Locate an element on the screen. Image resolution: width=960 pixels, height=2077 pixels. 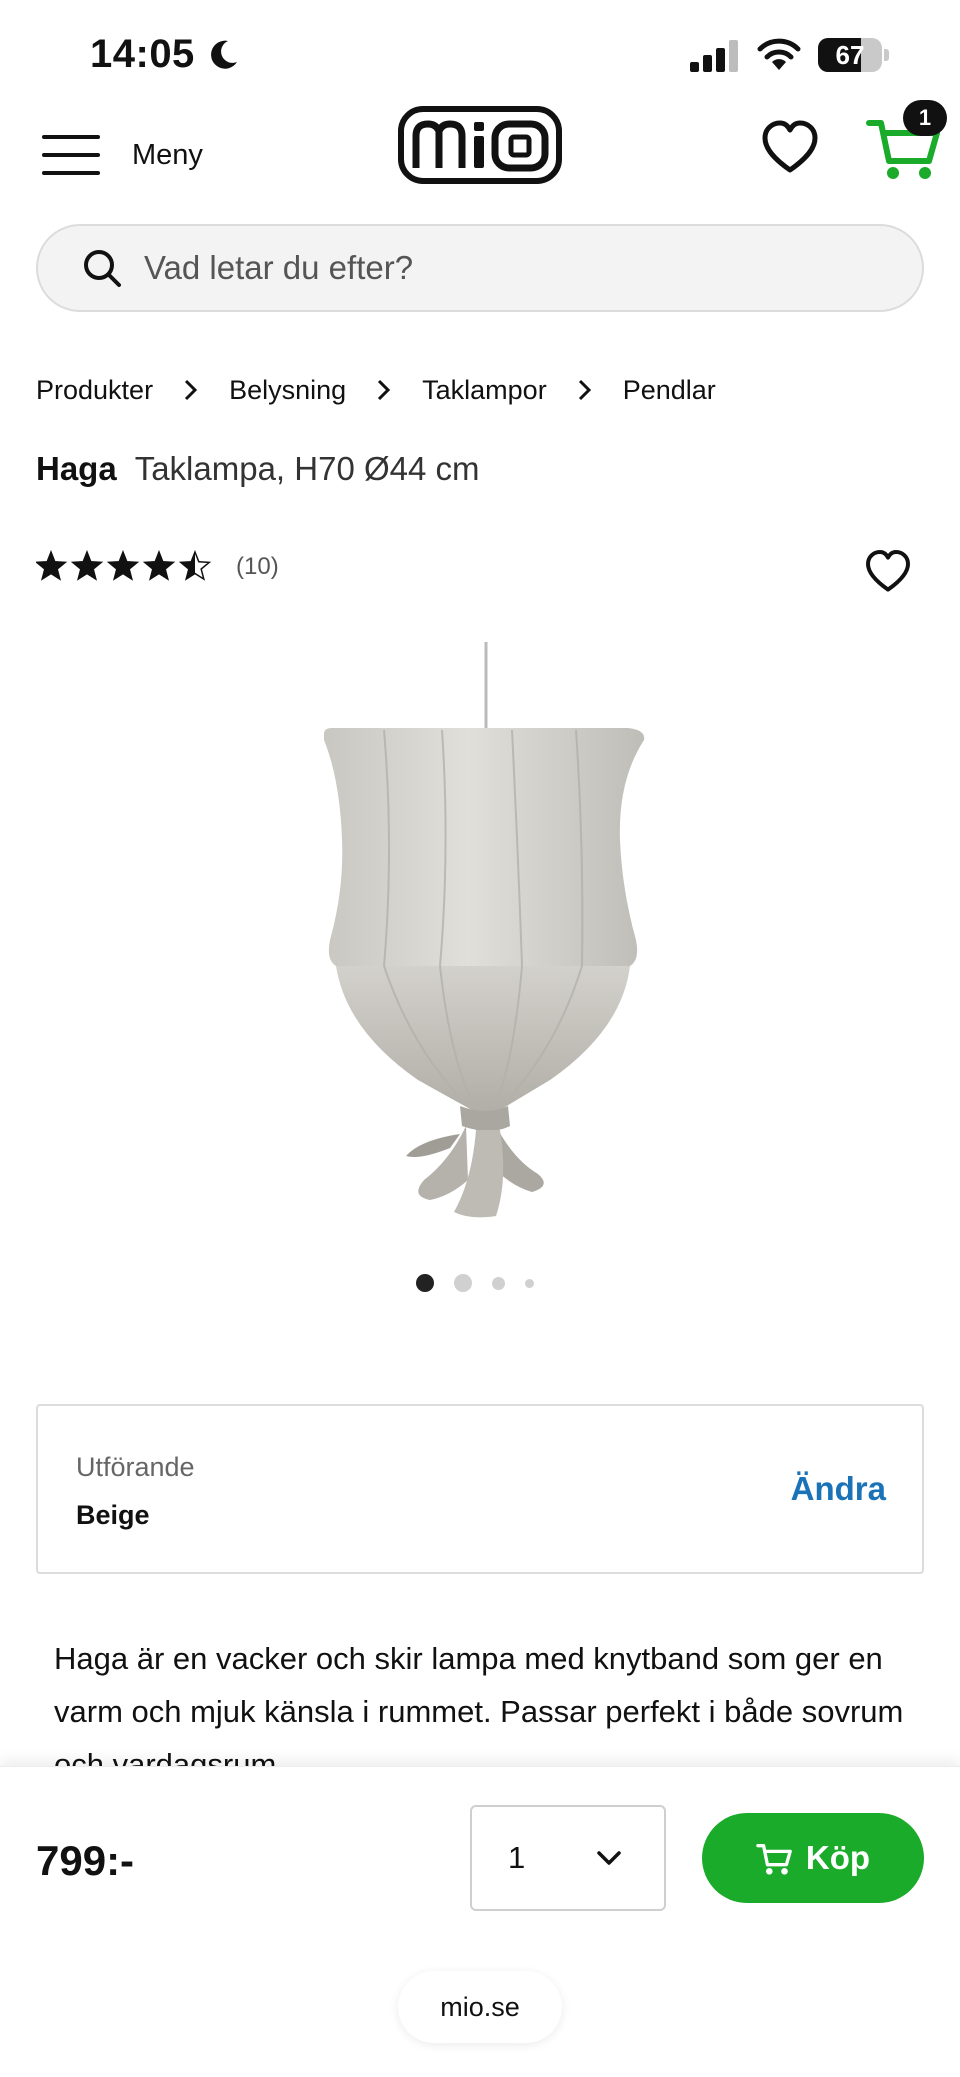
quantity-select: 1 is located at coordinates (568, 1858).